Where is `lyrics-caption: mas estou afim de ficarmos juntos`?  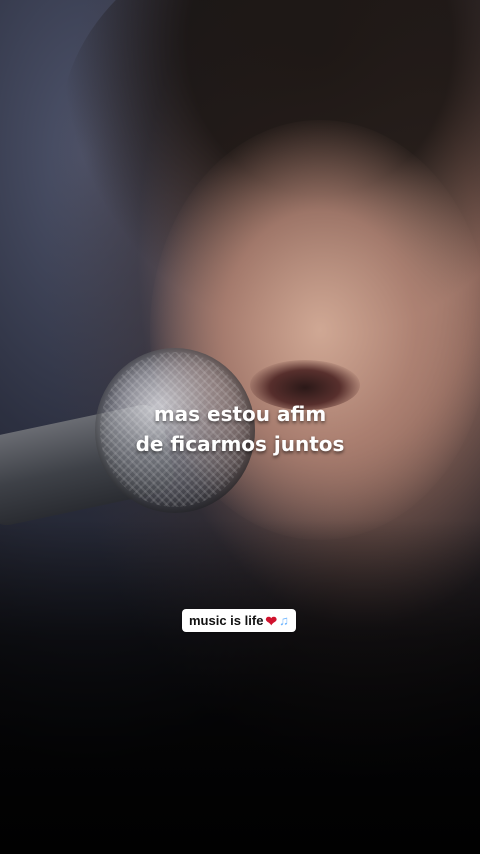
lyrics-caption: mas estou afim de ficarmos juntos is located at coordinates (240, 429).